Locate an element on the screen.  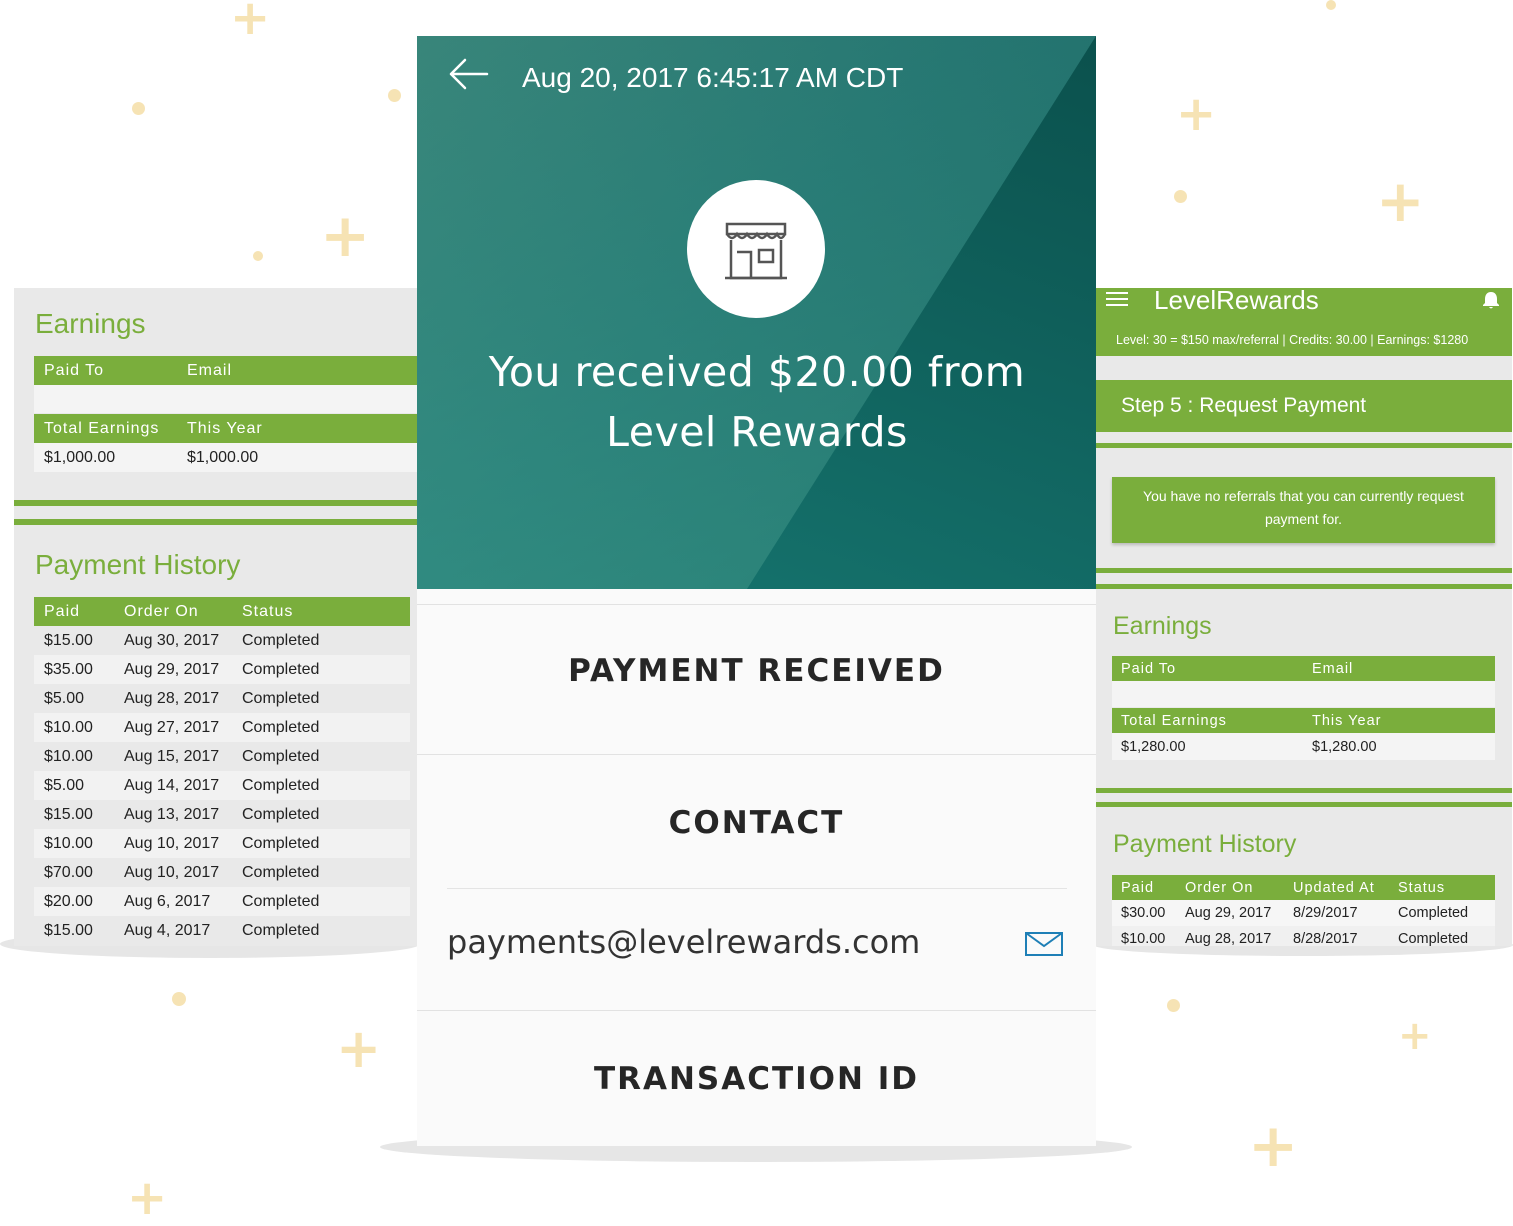
mail-icon is located at coordinates (1044, 944).